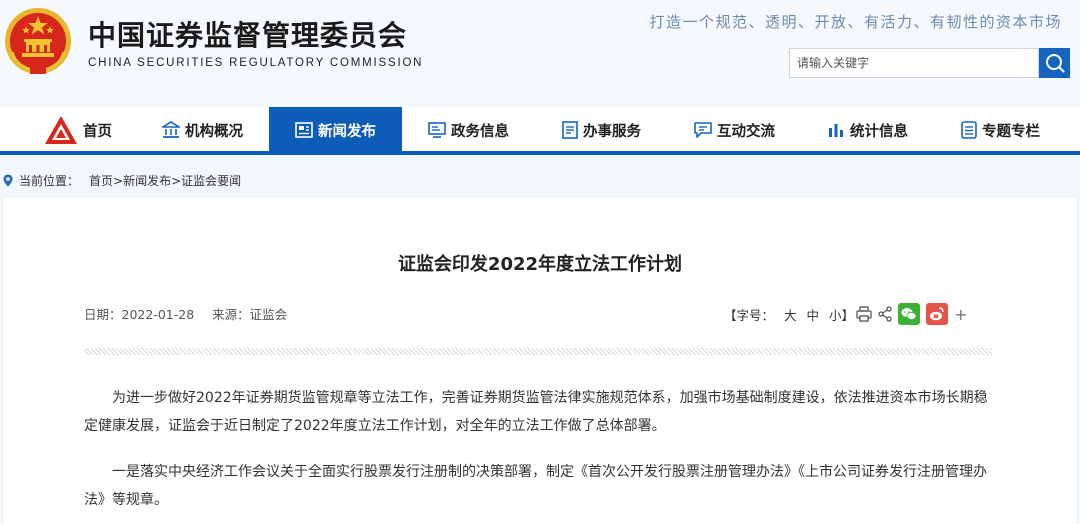 The height and width of the screenshot is (524, 1080). I want to click on monitor-icon, so click(437, 130).